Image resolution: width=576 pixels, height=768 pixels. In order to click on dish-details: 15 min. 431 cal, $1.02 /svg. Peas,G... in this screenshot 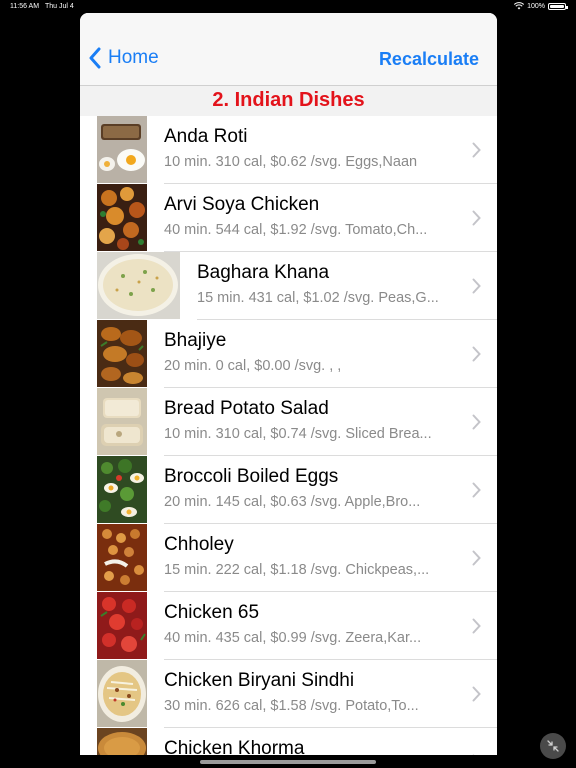, I will do `click(318, 298)`.